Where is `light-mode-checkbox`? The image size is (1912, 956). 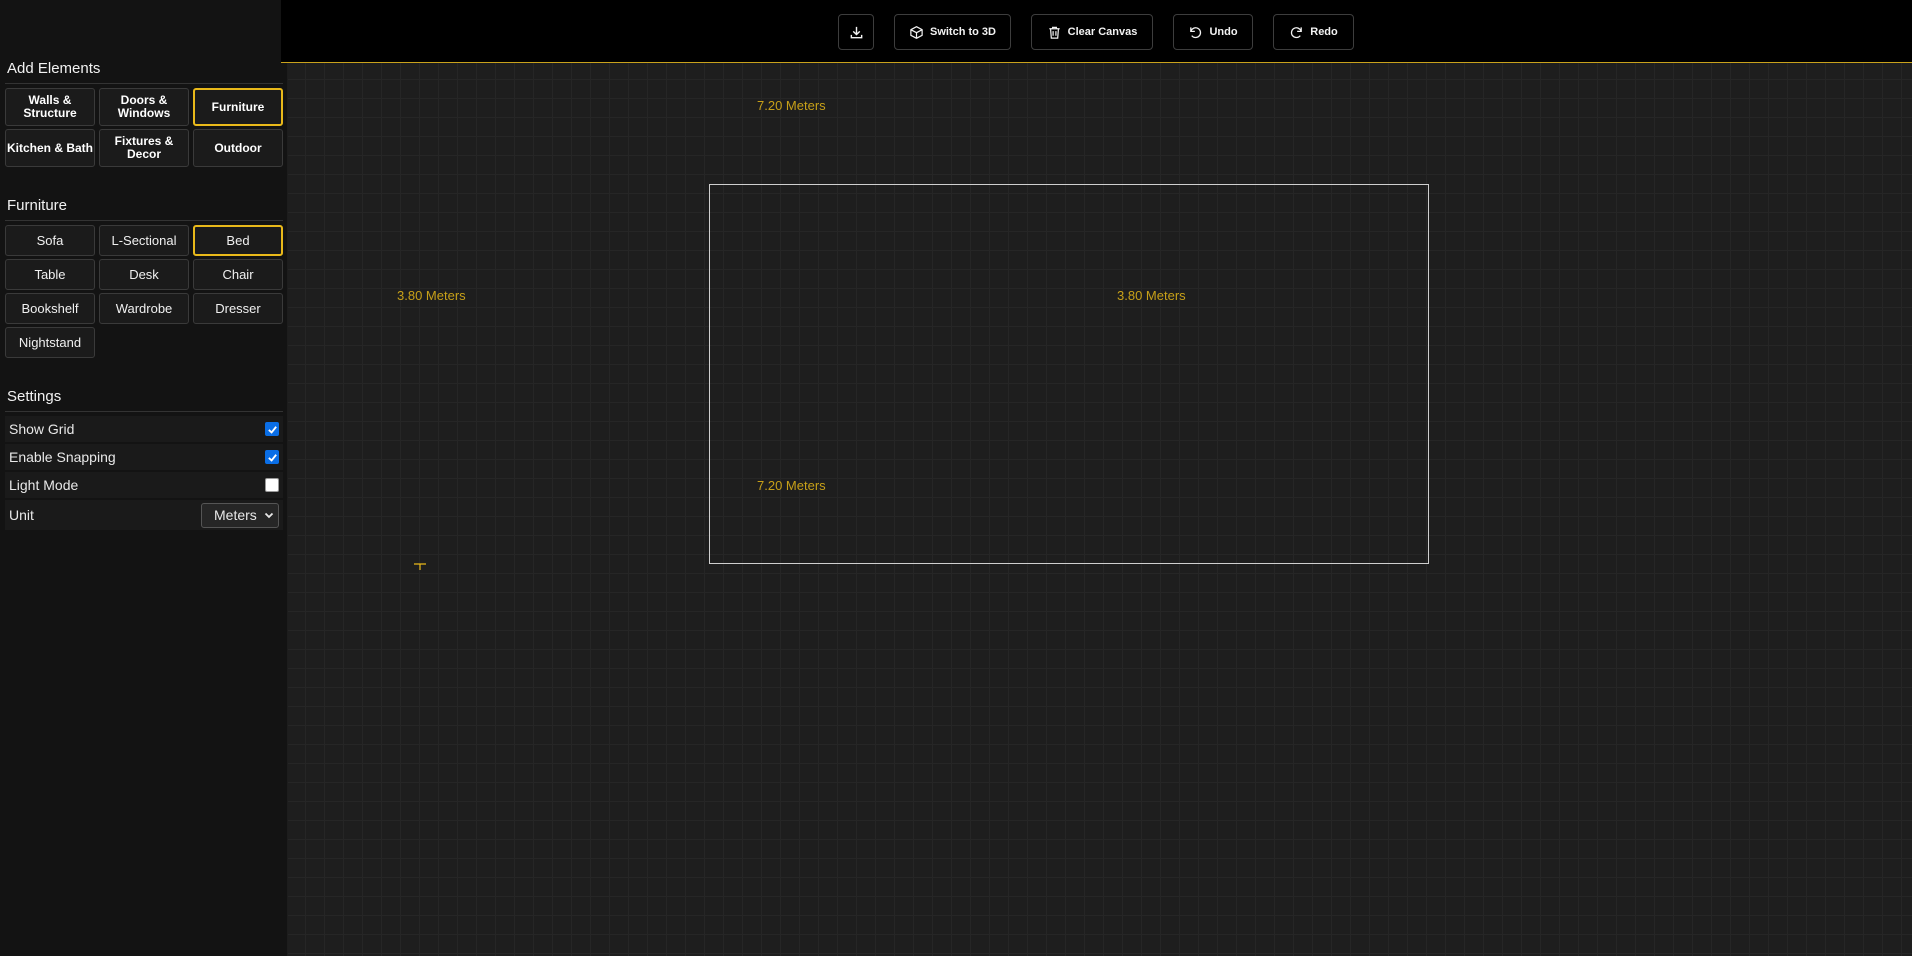 light-mode-checkbox is located at coordinates (272, 485).